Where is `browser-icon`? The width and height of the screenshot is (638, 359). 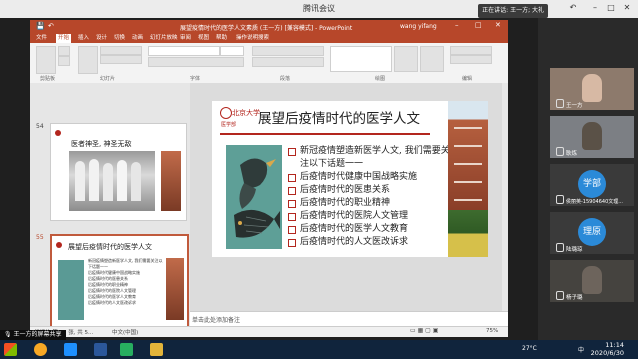
browser-icon is located at coordinates (40, 349).